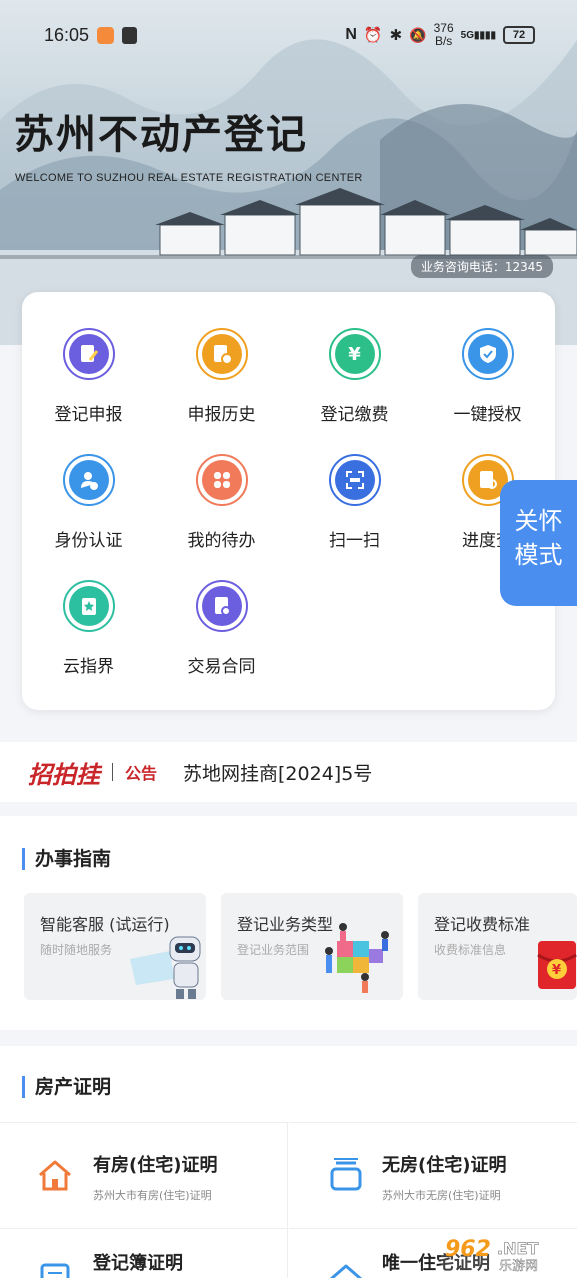 The height and width of the screenshot is (1278, 577). Describe the element at coordinates (441, 1195) in the screenshot. I see `cert-subtitle: 苏州大市无房(住宅)证明` at that location.